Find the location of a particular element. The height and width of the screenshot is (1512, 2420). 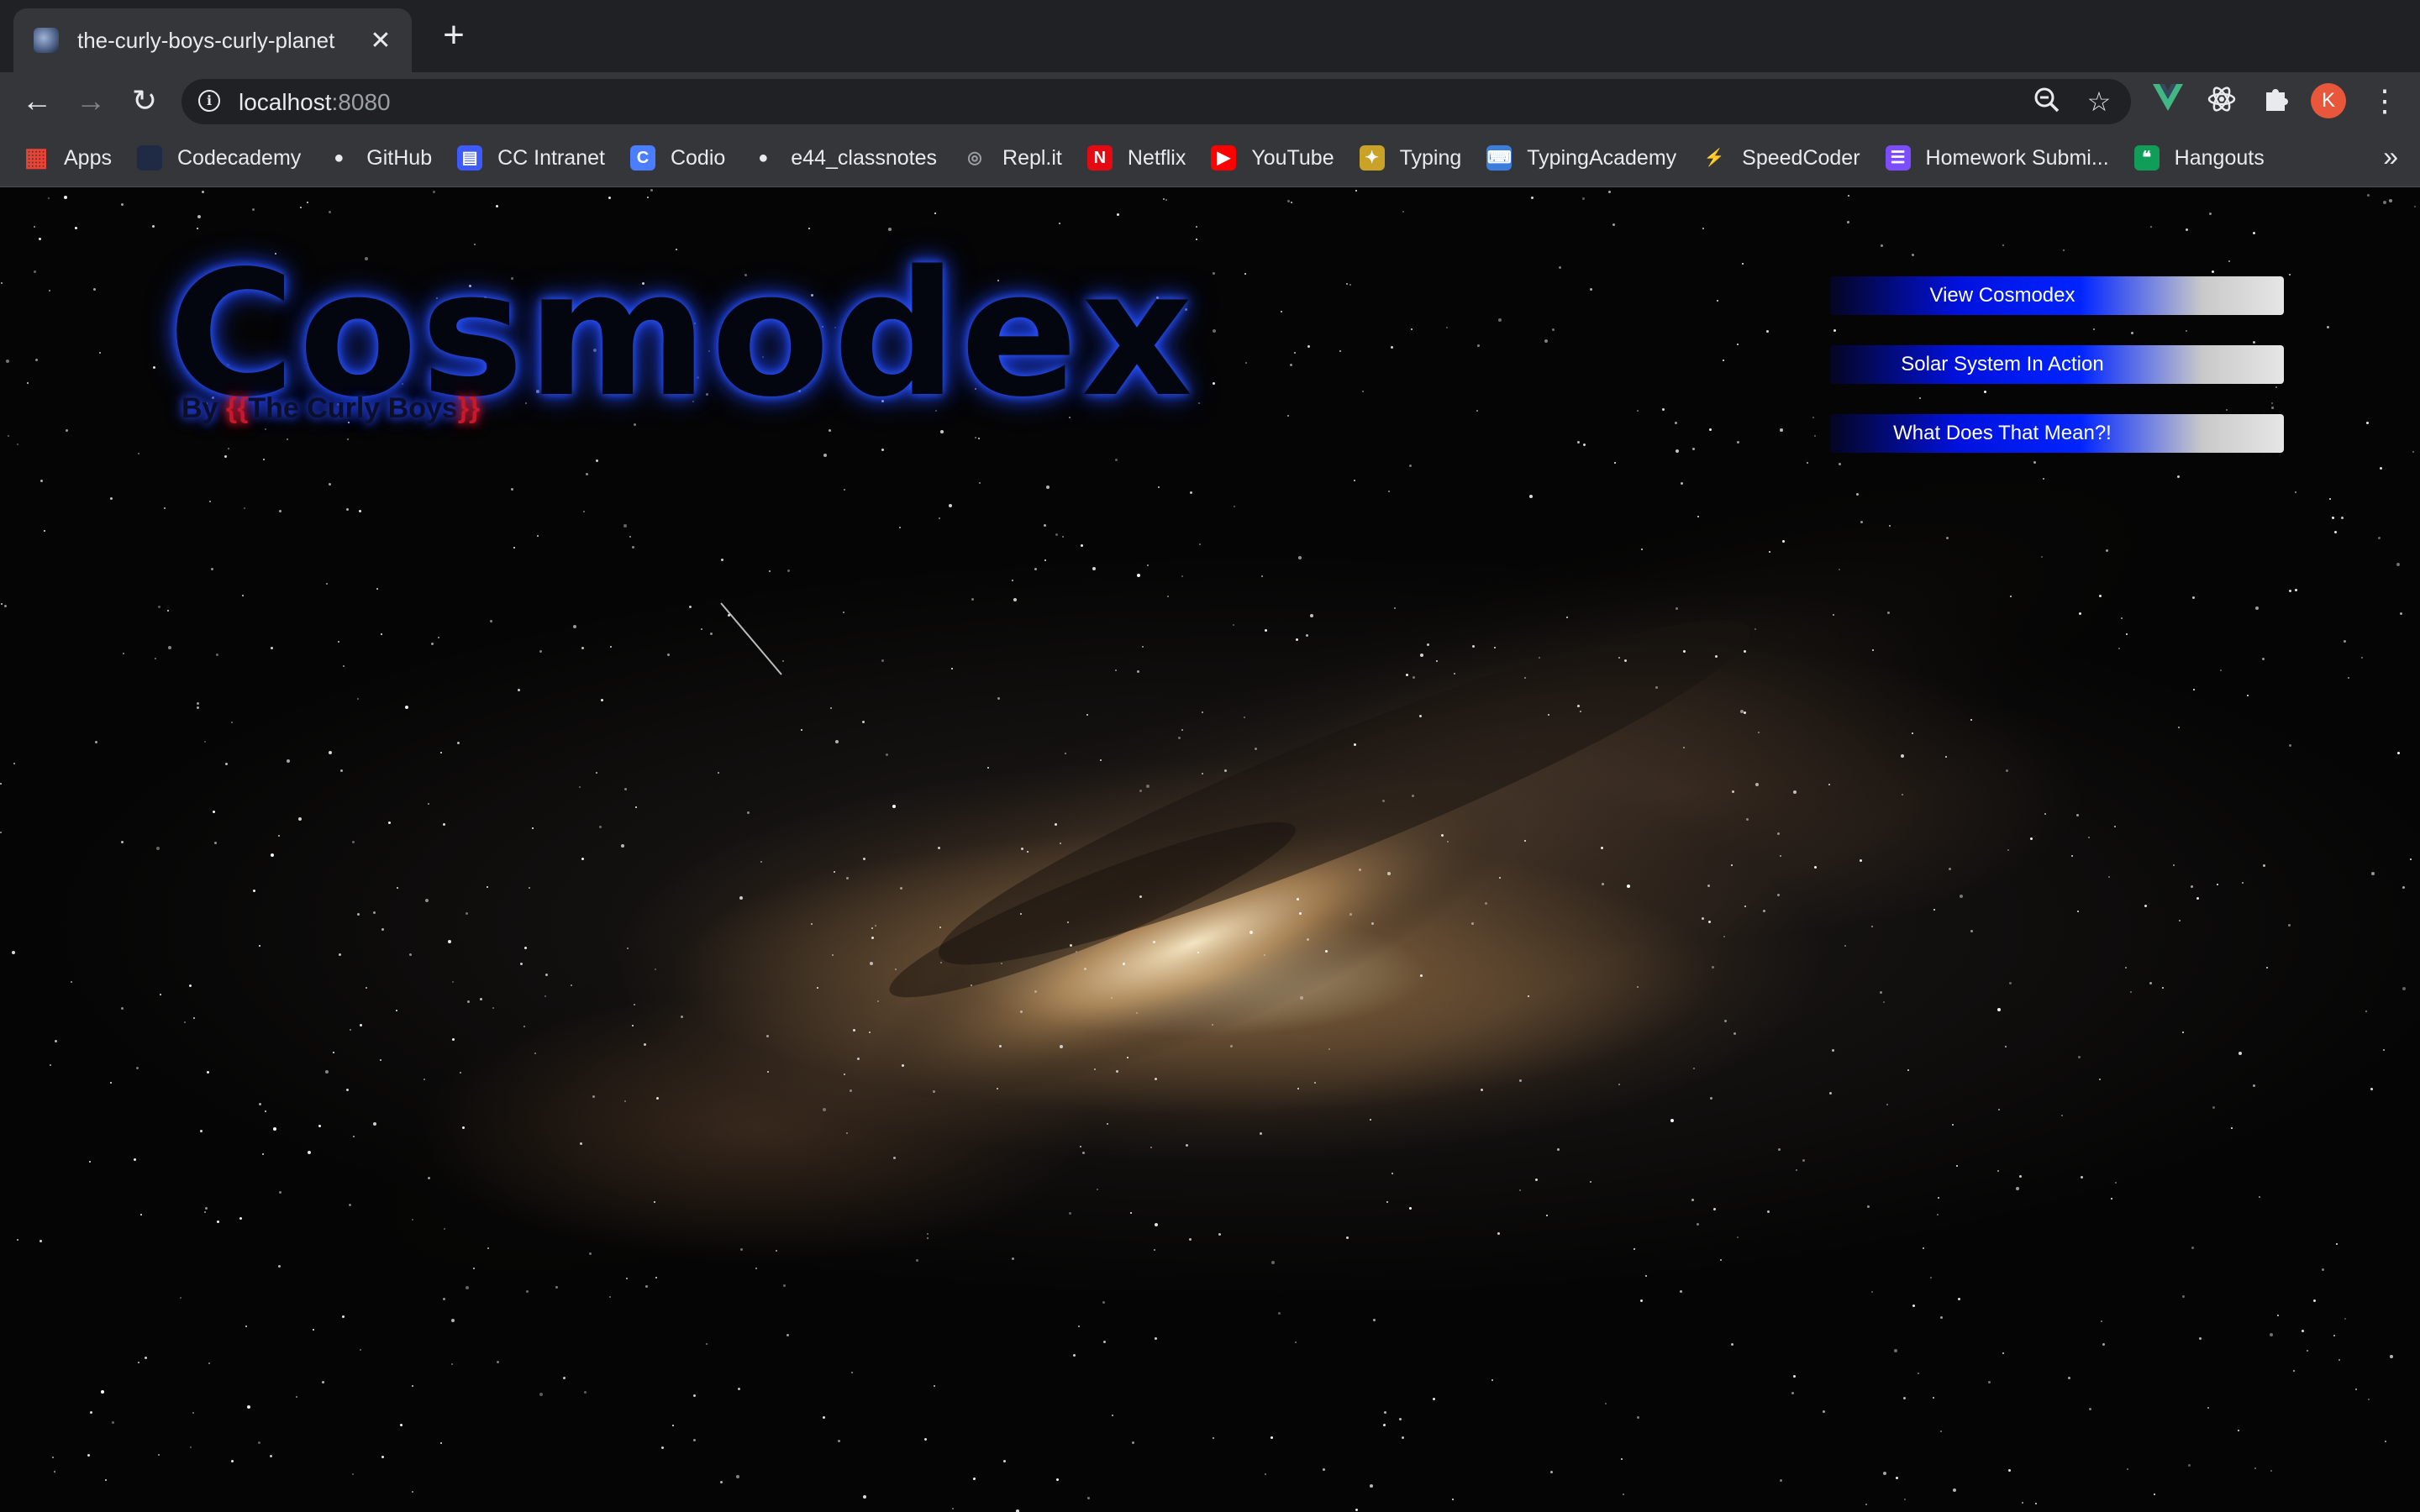

byline: By {{The Curly Boys}} is located at coordinates (331, 408).